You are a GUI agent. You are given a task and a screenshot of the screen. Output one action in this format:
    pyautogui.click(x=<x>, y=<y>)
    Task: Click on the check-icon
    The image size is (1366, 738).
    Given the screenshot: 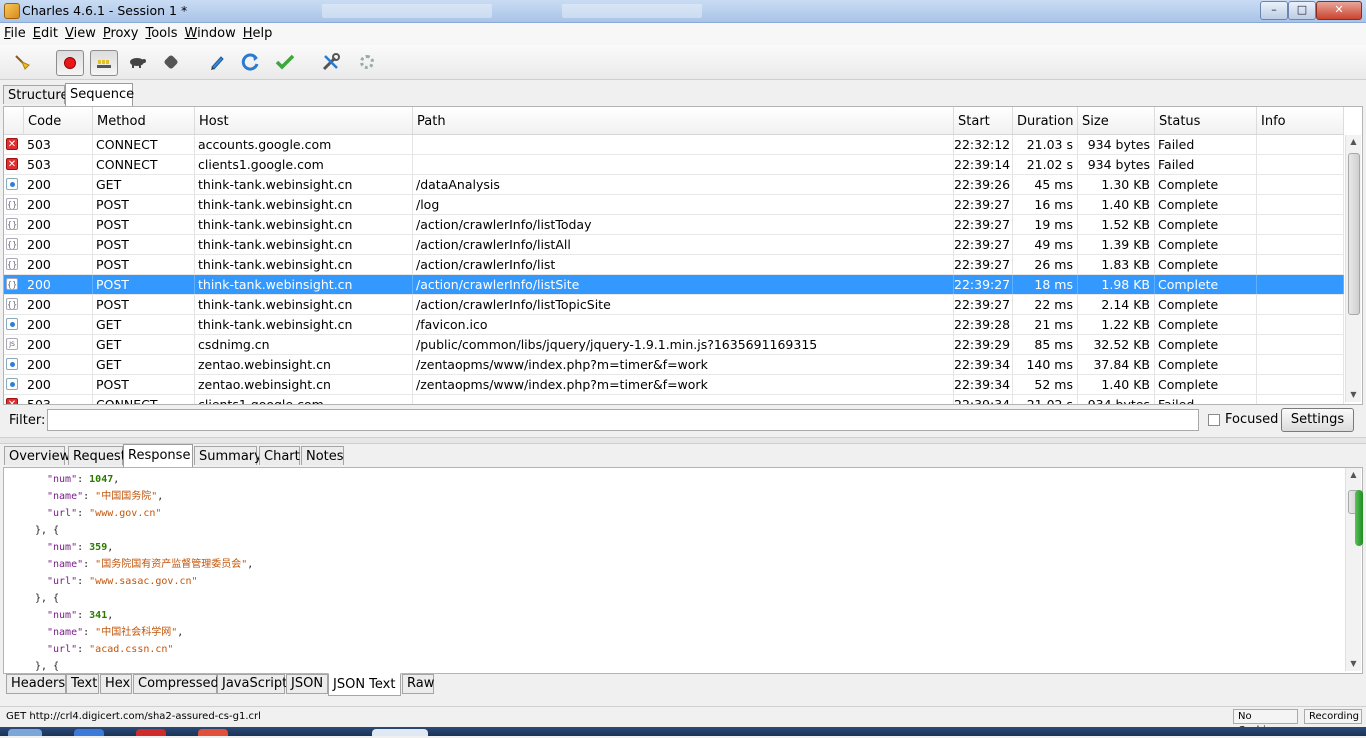 What is the action you would take?
    pyautogui.click(x=285, y=62)
    